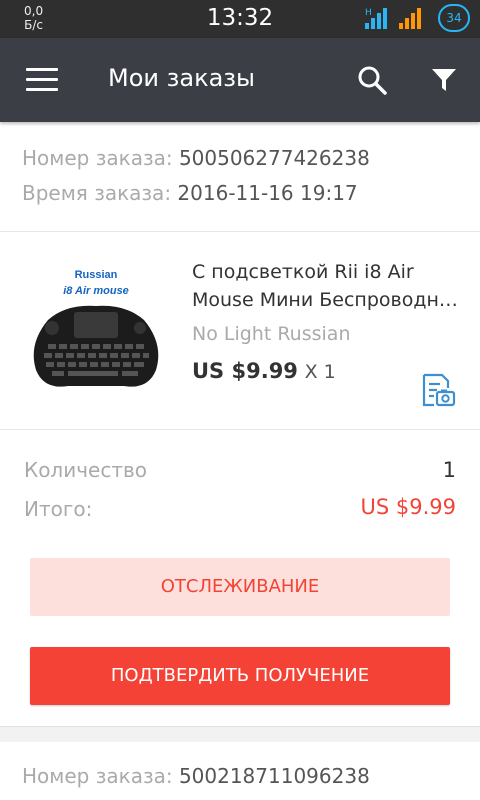 This screenshot has width=480, height=800. Describe the element at coordinates (245, 371) in the screenshot. I see `product-price: US $9.99` at that location.